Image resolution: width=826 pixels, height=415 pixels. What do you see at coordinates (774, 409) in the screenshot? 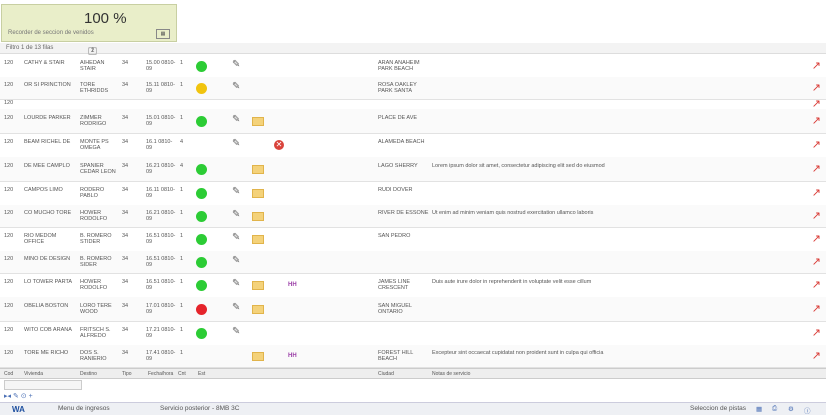
I see `print-icon: ⎙` at bounding box center [774, 409].